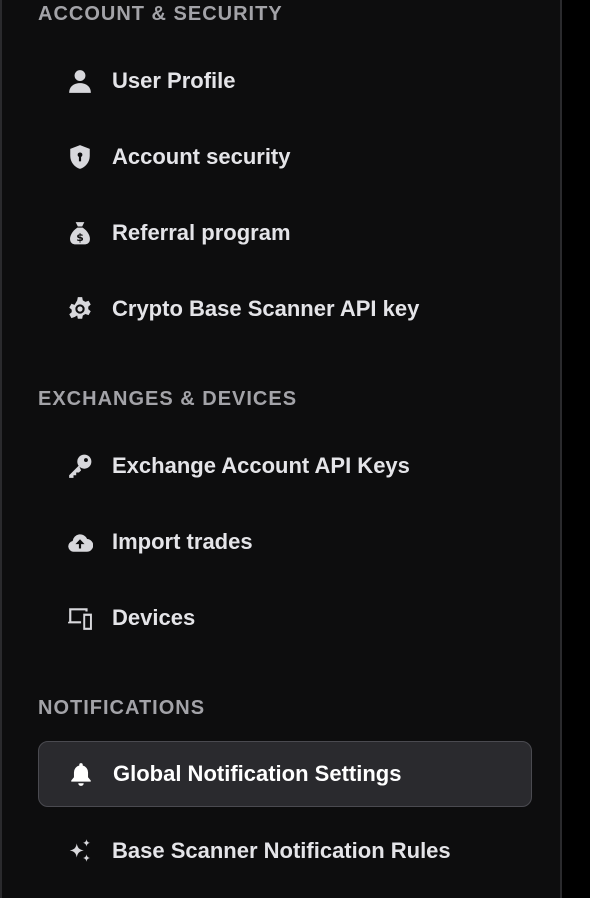  What do you see at coordinates (81, 774) in the screenshot?
I see `bell-icon` at bounding box center [81, 774].